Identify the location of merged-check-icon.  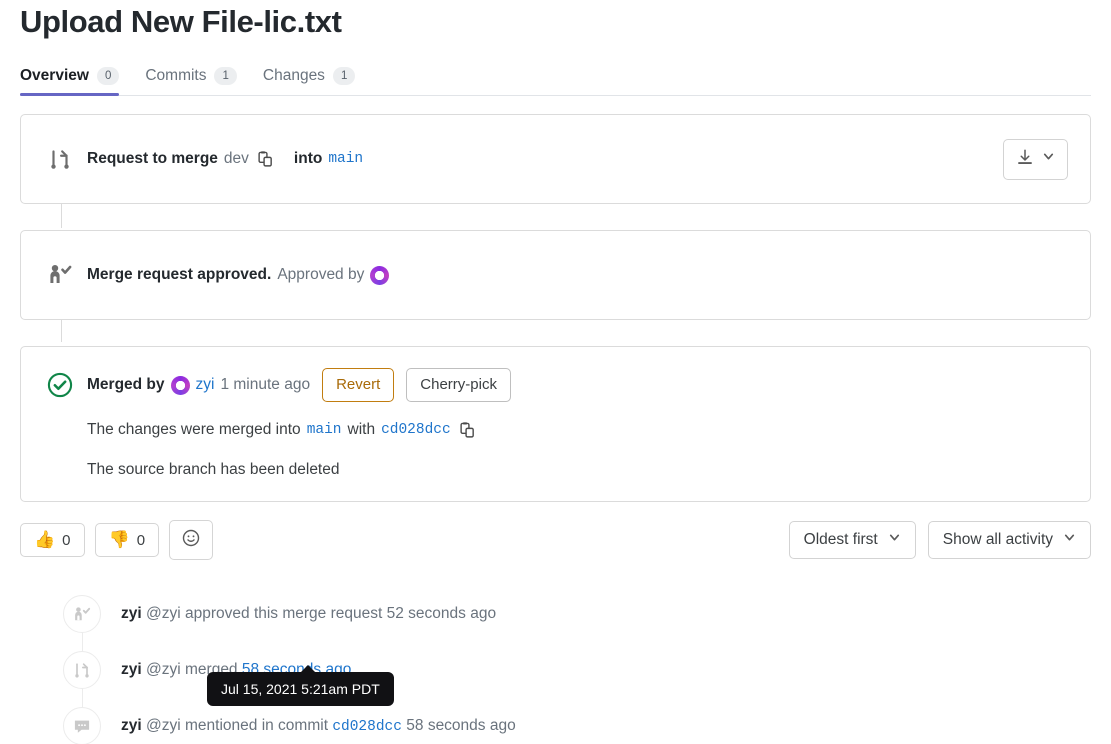
(60, 385).